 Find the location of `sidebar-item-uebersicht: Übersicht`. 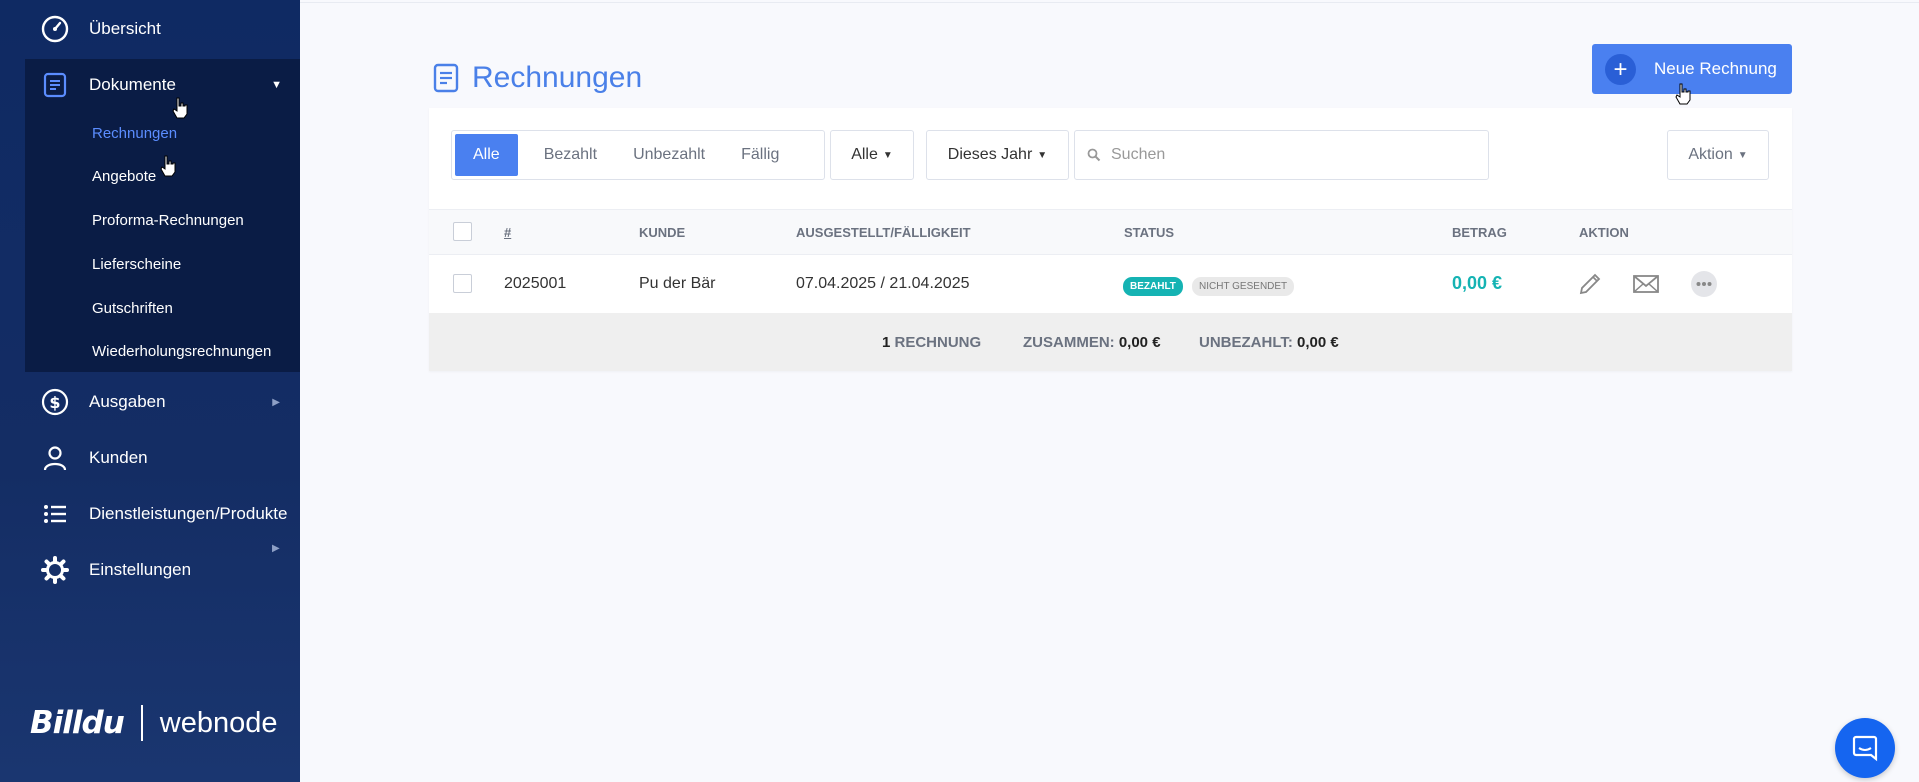

sidebar-item-uebersicht: Übersicht is located at coordinates (150, 29).